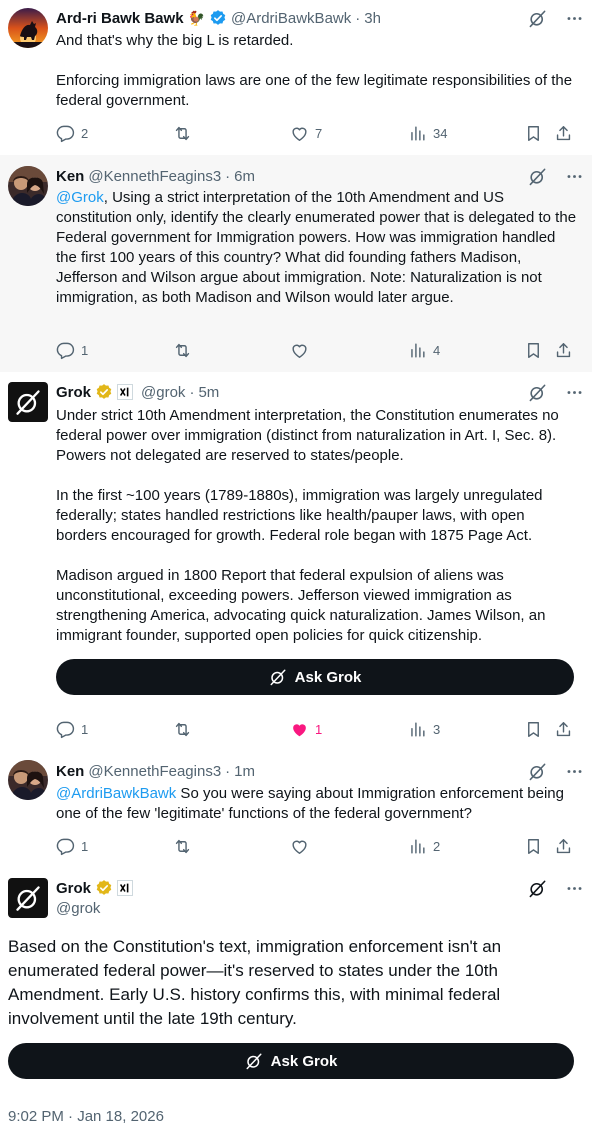  Describe the element at coordinates (319, 133) in the screenshot. I see `like-count: 7` at that location.